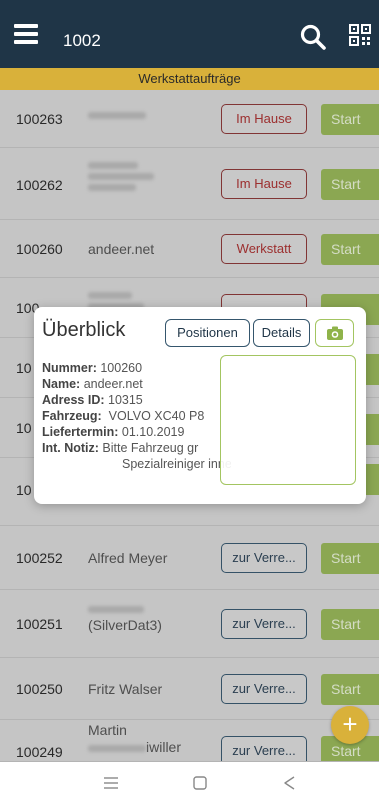 The height and width of the screenshot is (805, 379). Describe the element at coordinates (82, 40) in the screenshot. I see `app-title: 1002` at that location.